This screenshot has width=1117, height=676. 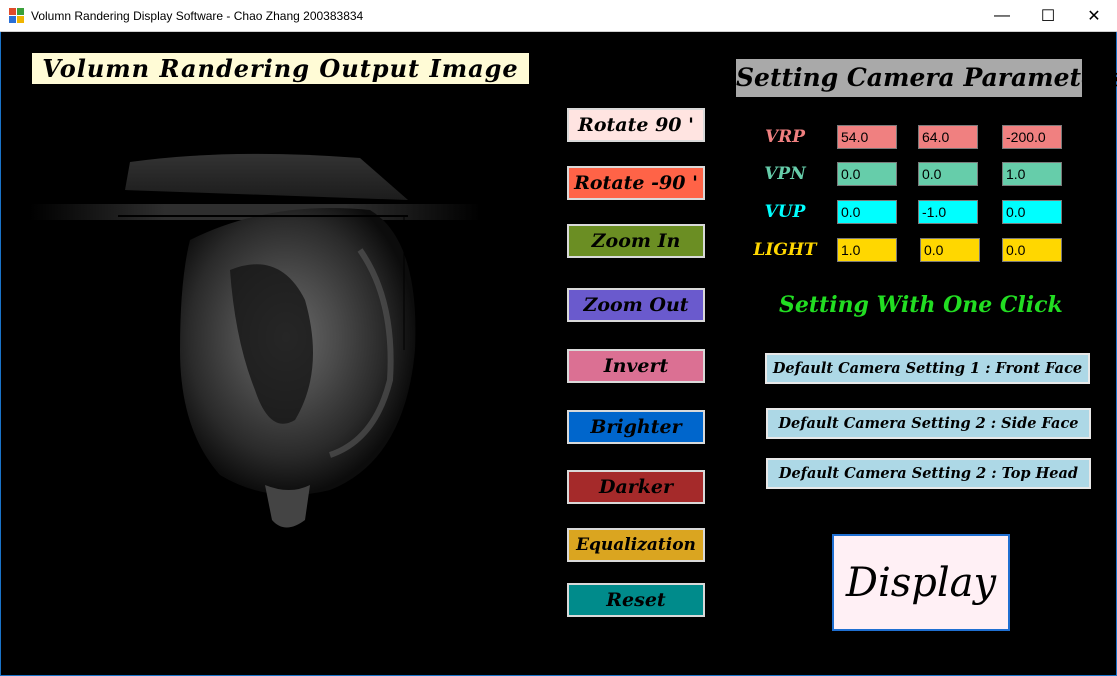 What do you see at coordinates (867, 174) in the screenshot?
I see `vpn-x-input: 0.0` at bounding box center [867, 174].